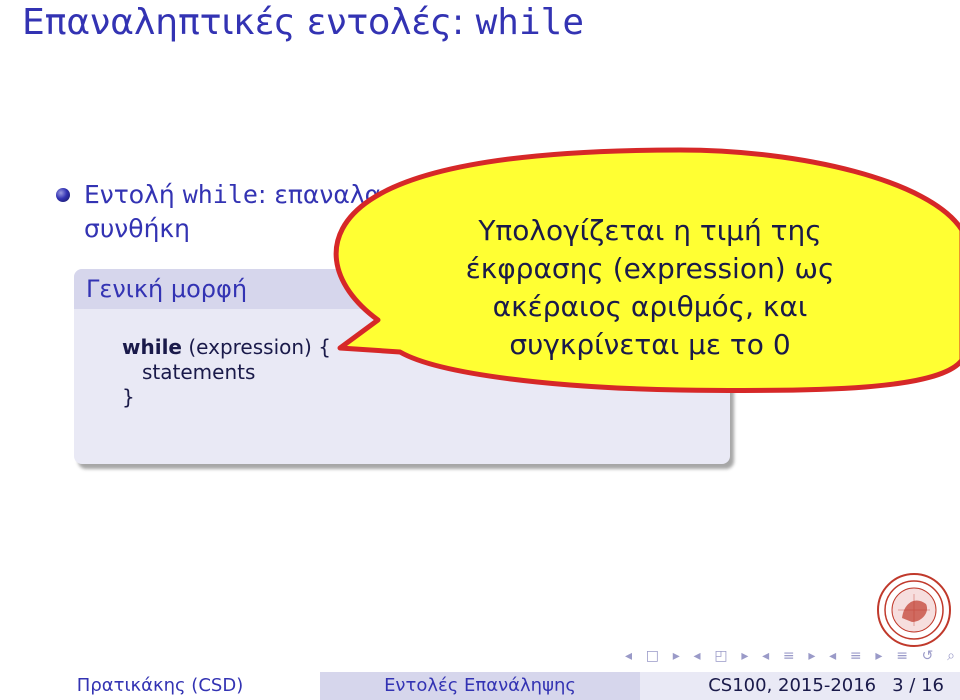  What do you see at coordinates (697, 656) in the screenshot?
I see `nav-prev-subsection-icon: ◂` at bounding box center [697, 656].